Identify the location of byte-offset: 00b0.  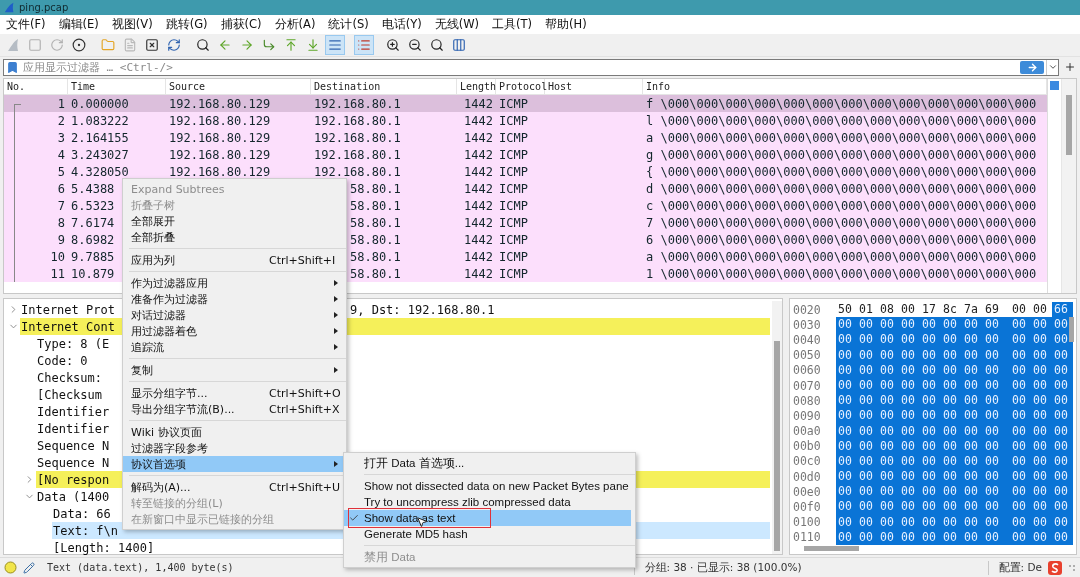
(807, 446).